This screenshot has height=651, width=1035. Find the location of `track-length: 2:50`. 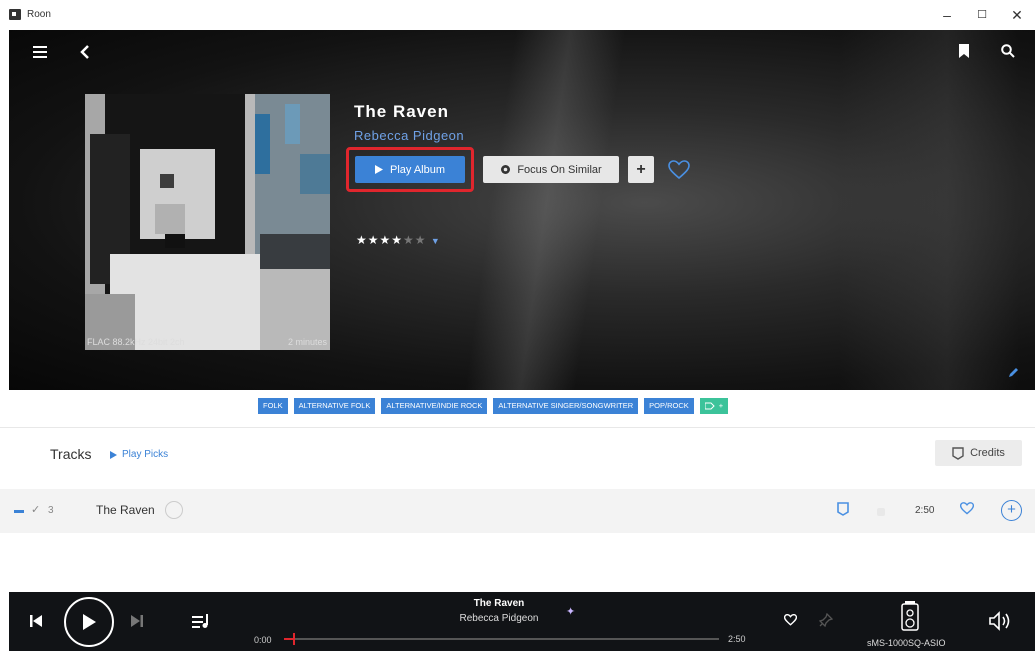

track-length: 2:50 is located at coordinates (925, 510).